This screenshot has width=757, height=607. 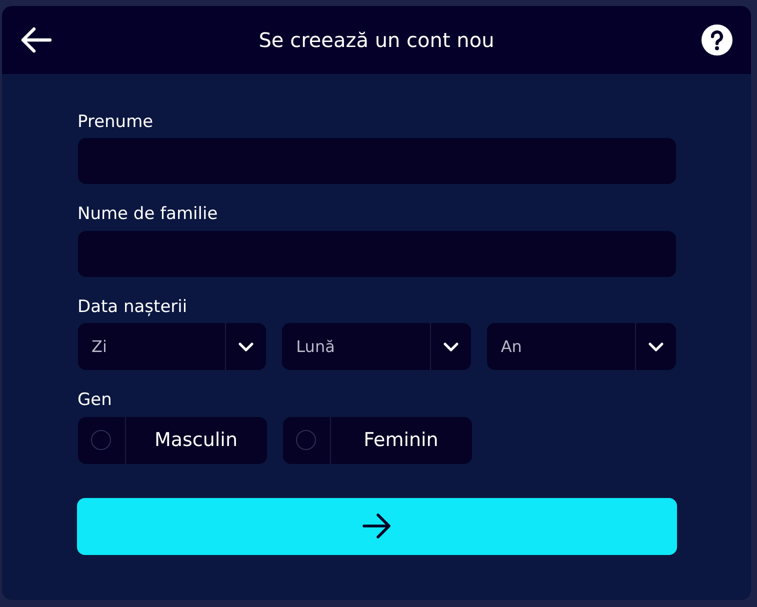 I want to click on right-arrow-icon, so click(x=377, y=526).